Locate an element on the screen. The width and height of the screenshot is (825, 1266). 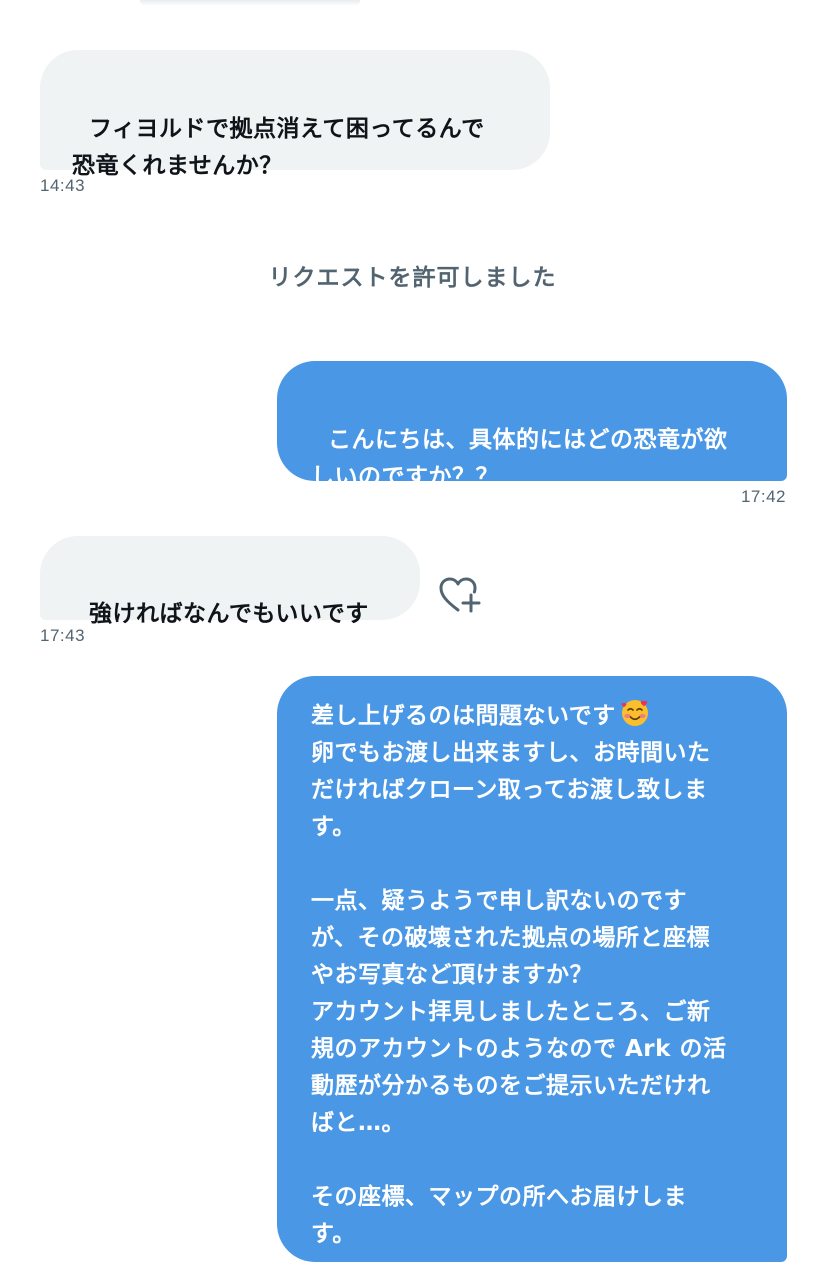
add-reaction-button is located at coordinates (461, 596).